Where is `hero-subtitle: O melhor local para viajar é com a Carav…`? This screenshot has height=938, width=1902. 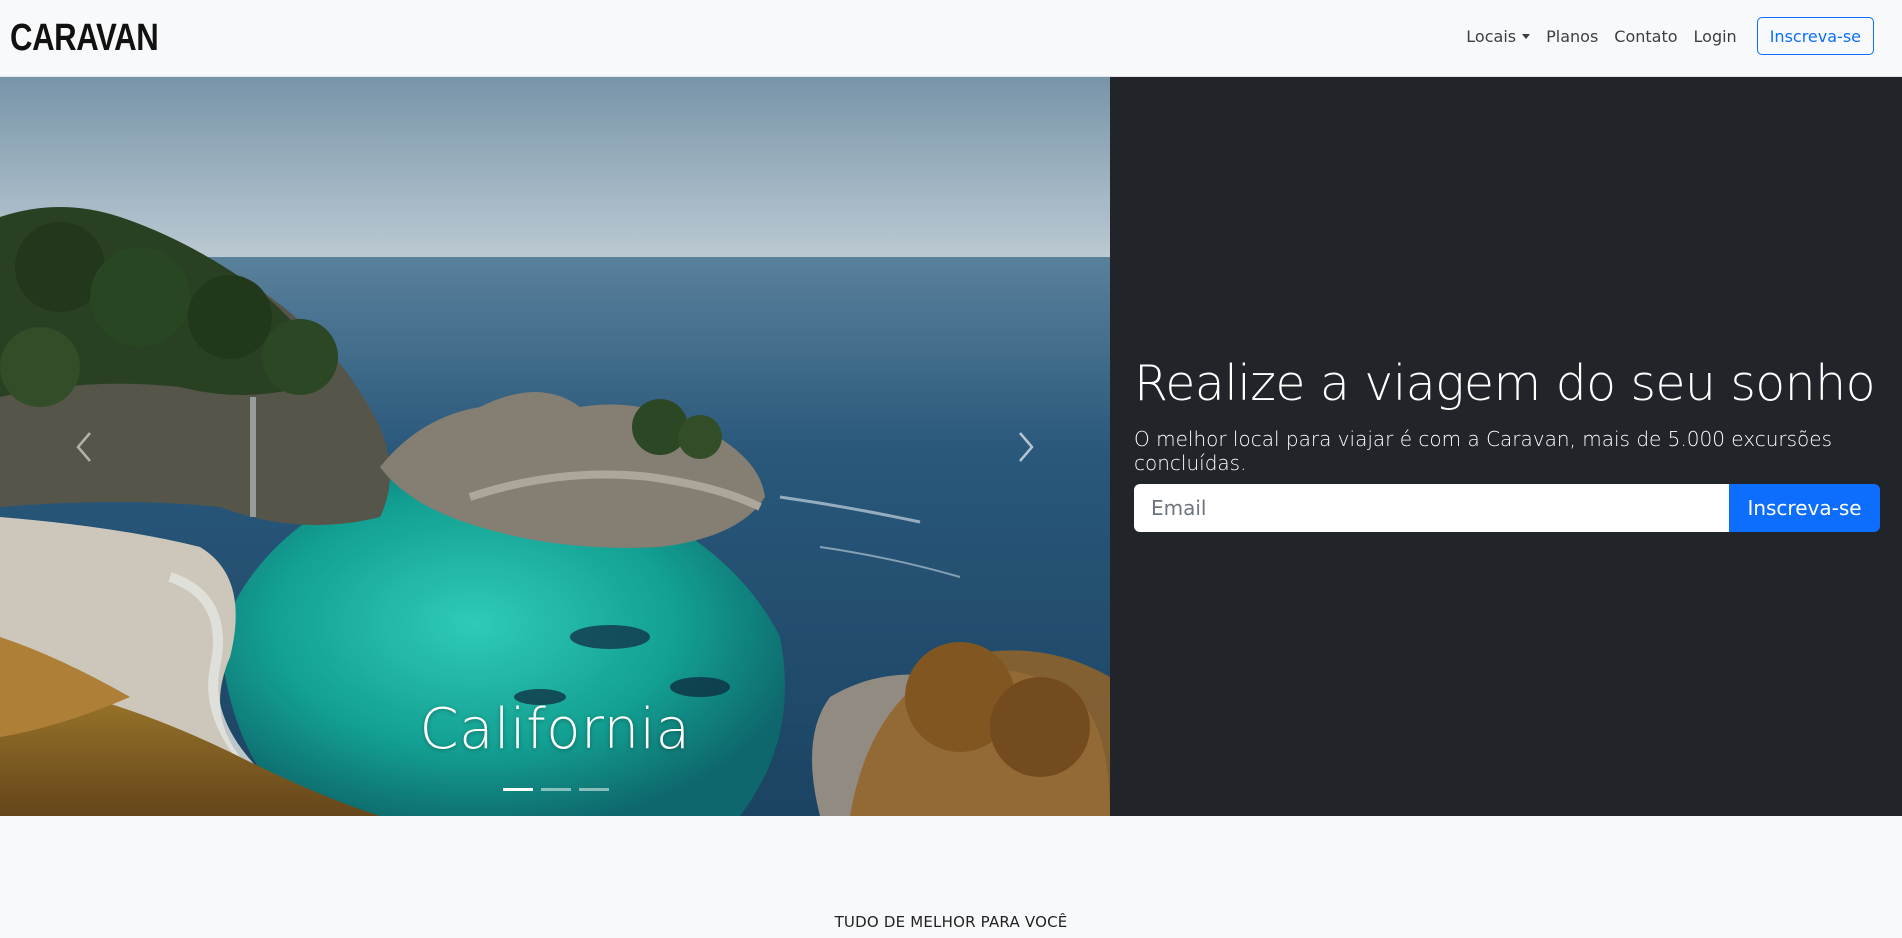
hero-subtitle: O melhor local para viajar é com a Carav… is located at coordinates (1483, 451).